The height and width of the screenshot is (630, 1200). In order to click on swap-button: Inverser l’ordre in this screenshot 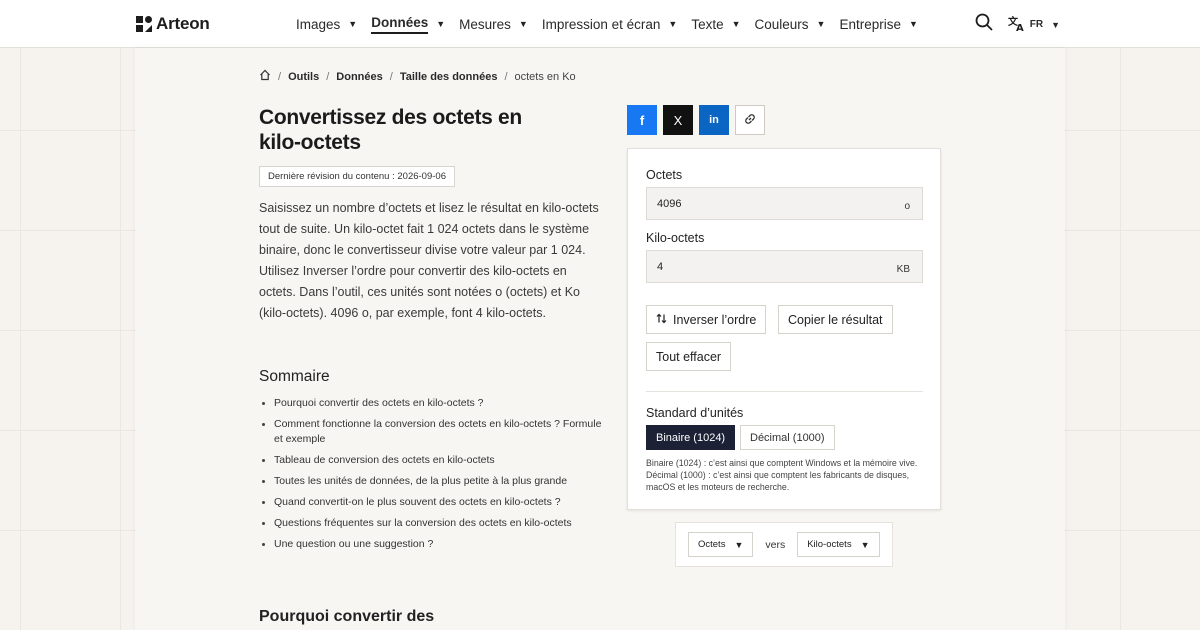, I will do `click(706, 319)`.